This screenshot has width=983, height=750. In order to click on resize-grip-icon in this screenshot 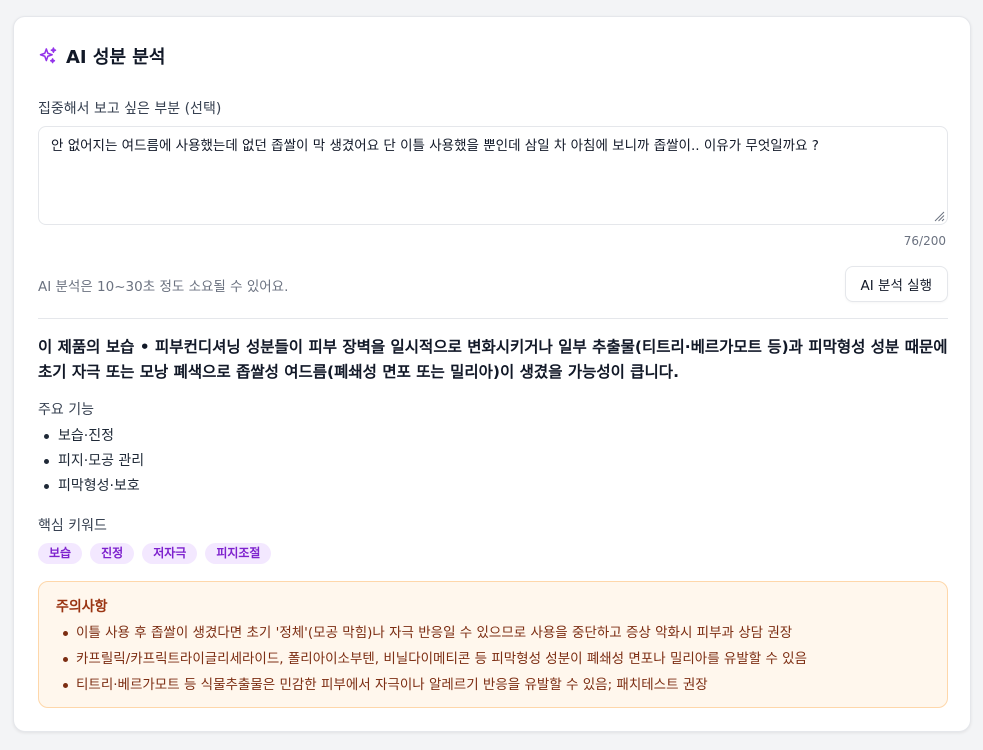, I will do `click(939, 216)`.